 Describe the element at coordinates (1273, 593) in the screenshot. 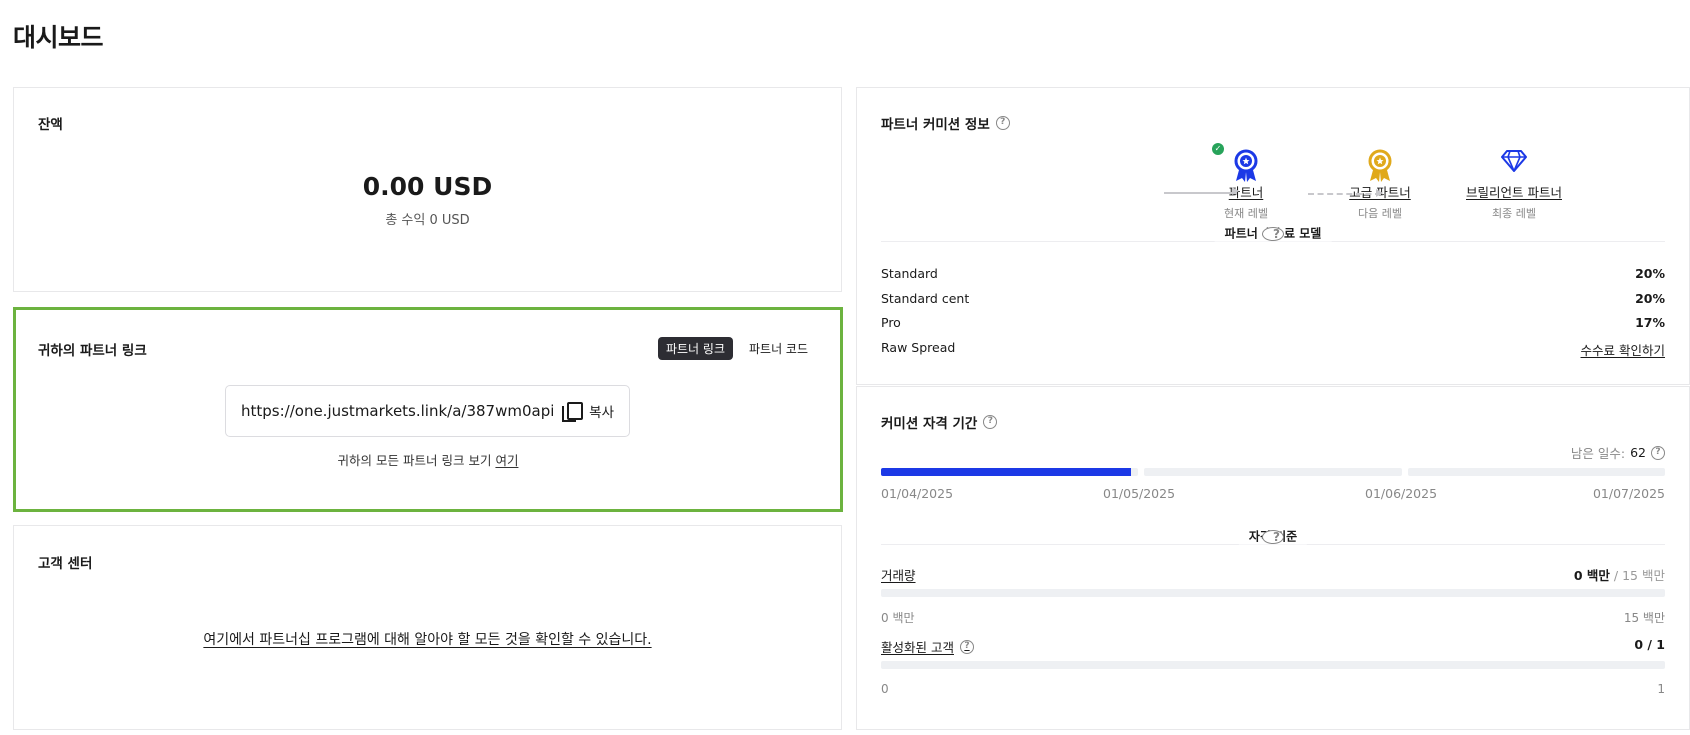

I see `volume-progress` at that location.